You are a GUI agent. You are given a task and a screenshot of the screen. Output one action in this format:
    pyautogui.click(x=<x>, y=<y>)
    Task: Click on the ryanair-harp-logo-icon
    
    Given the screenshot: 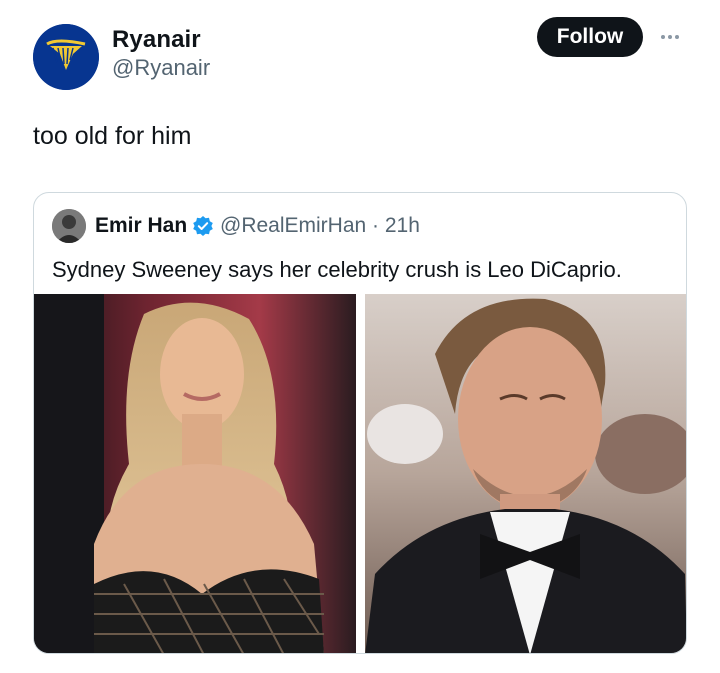 What is the action you would take?
    pyautogui.click(x=66, y=57)
    